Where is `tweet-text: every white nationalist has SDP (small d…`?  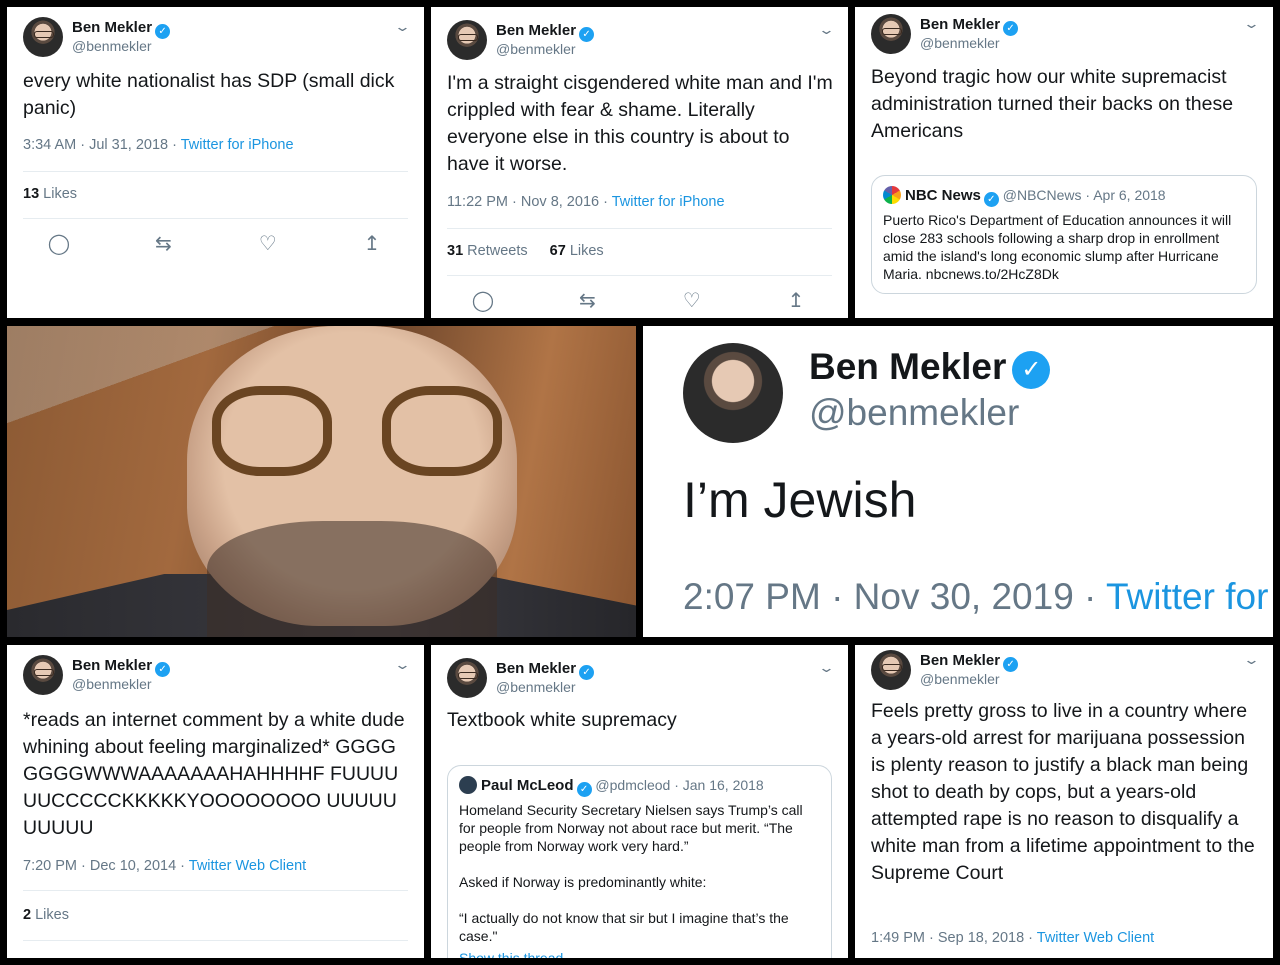 tweet-text: every white nationalist has SDP (small d… is located at coordinates (209, 94).